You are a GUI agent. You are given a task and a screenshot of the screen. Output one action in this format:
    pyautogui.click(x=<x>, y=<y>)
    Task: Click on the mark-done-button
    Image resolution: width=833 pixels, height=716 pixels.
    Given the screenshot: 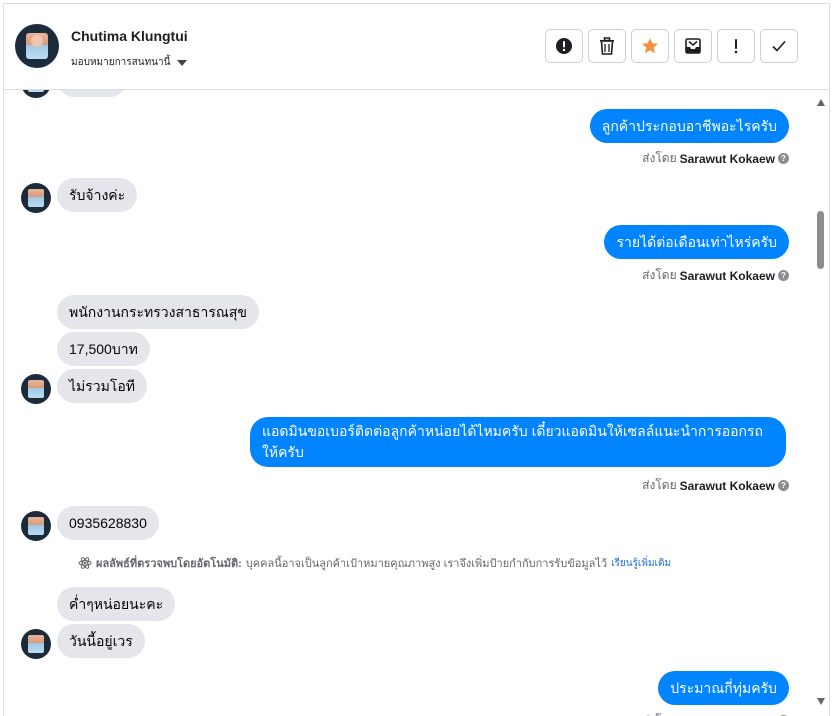 What is the action you would take?
    pyautogui.click(x=779, y=46)
    